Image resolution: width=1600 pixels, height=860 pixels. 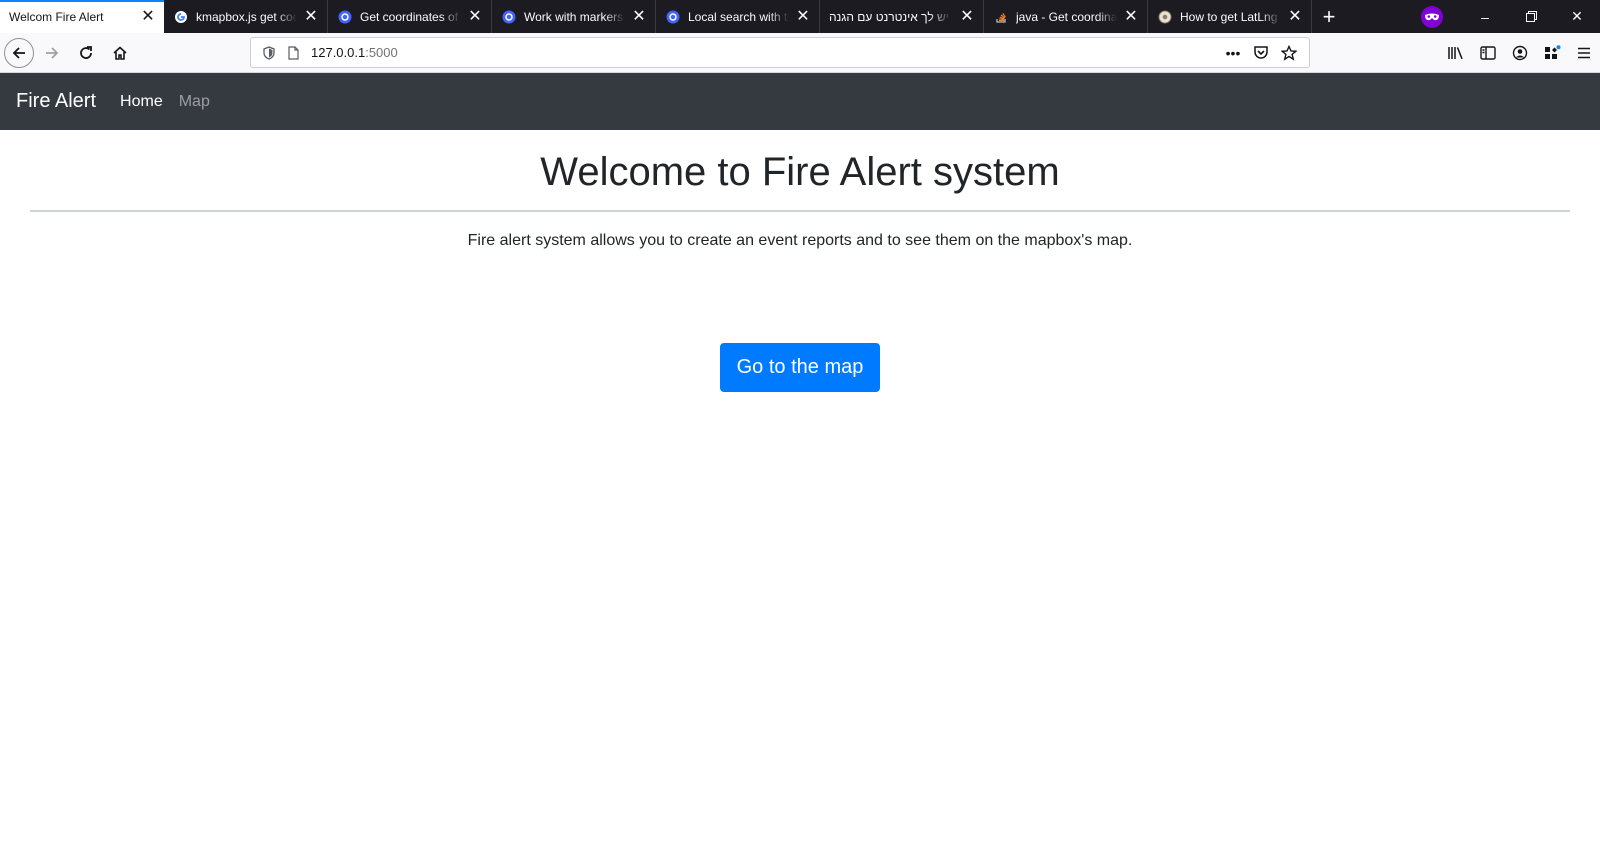 What do you see at coordinates (269, 53) in the screenshot?
I see `tracking-shield-icon` at bounding box center [269, 53].